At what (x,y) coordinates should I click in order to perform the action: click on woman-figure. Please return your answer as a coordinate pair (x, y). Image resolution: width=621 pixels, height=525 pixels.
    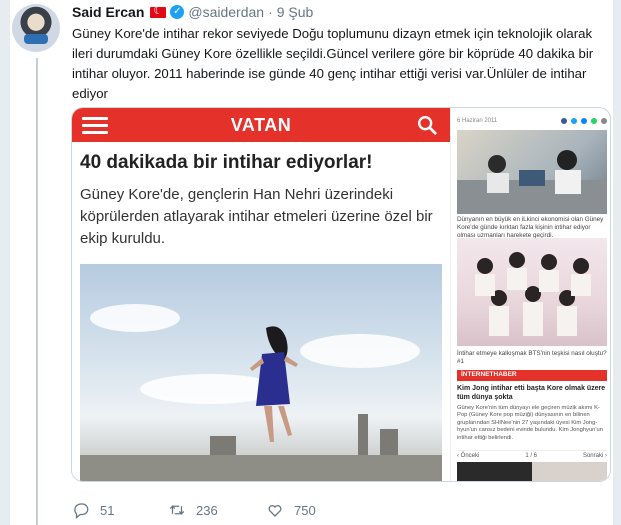
    Looking at the image, I should click on (274, 384).